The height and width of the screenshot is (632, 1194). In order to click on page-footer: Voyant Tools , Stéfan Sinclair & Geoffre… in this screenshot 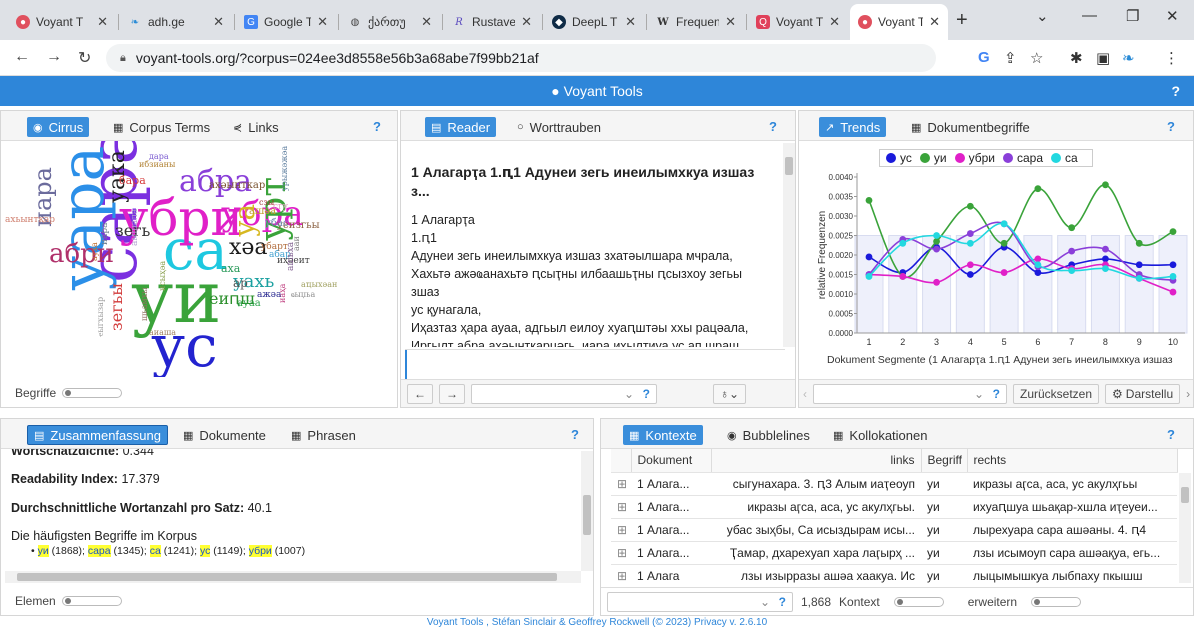, I will do `click(597, 624)`.